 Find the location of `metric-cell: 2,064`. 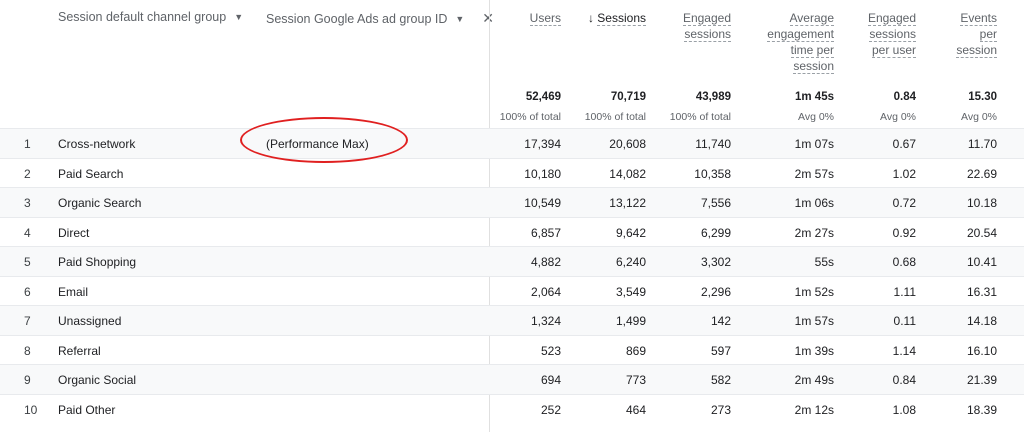

metric-cell: 2,064 is located at coordinates (545, 291).